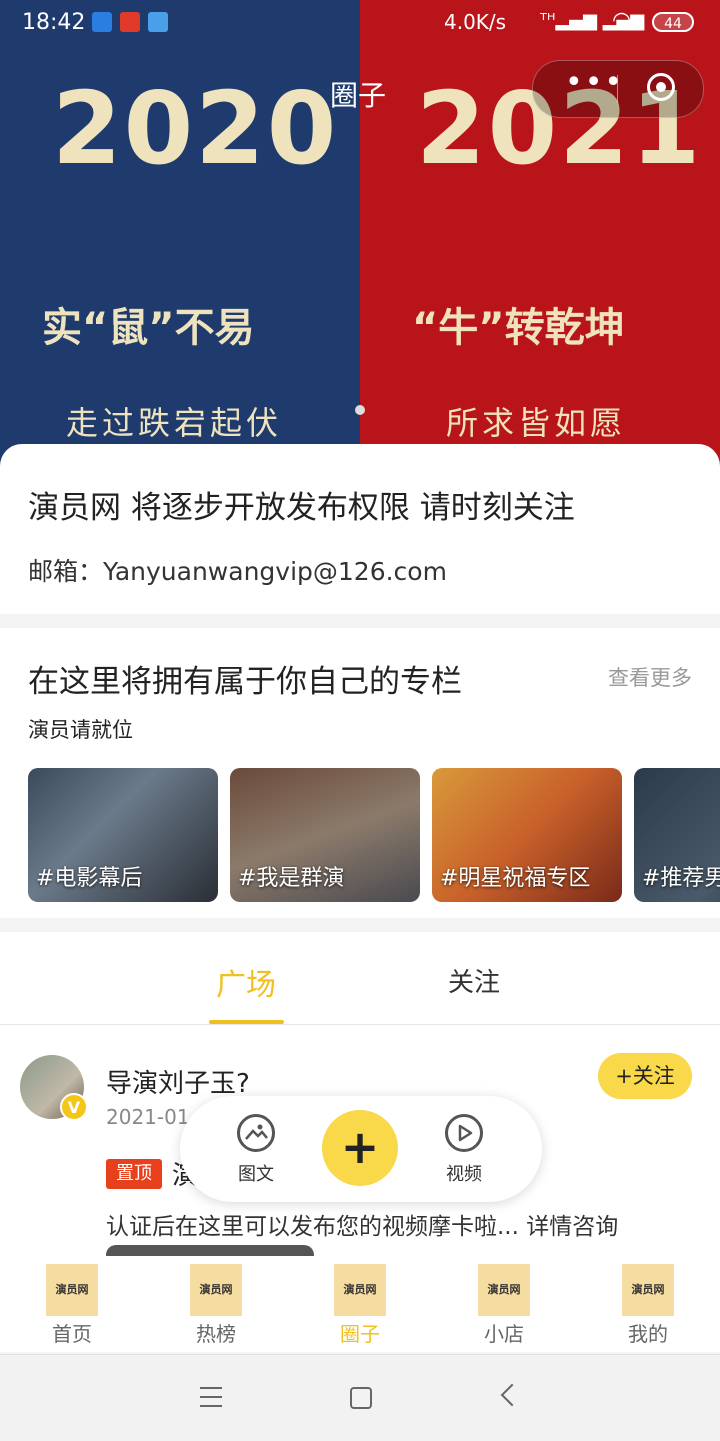  What do you see at coordinates (358, 95) in the screenshot?
I see `page-title: 圈子` at bounding box center [358, 95].